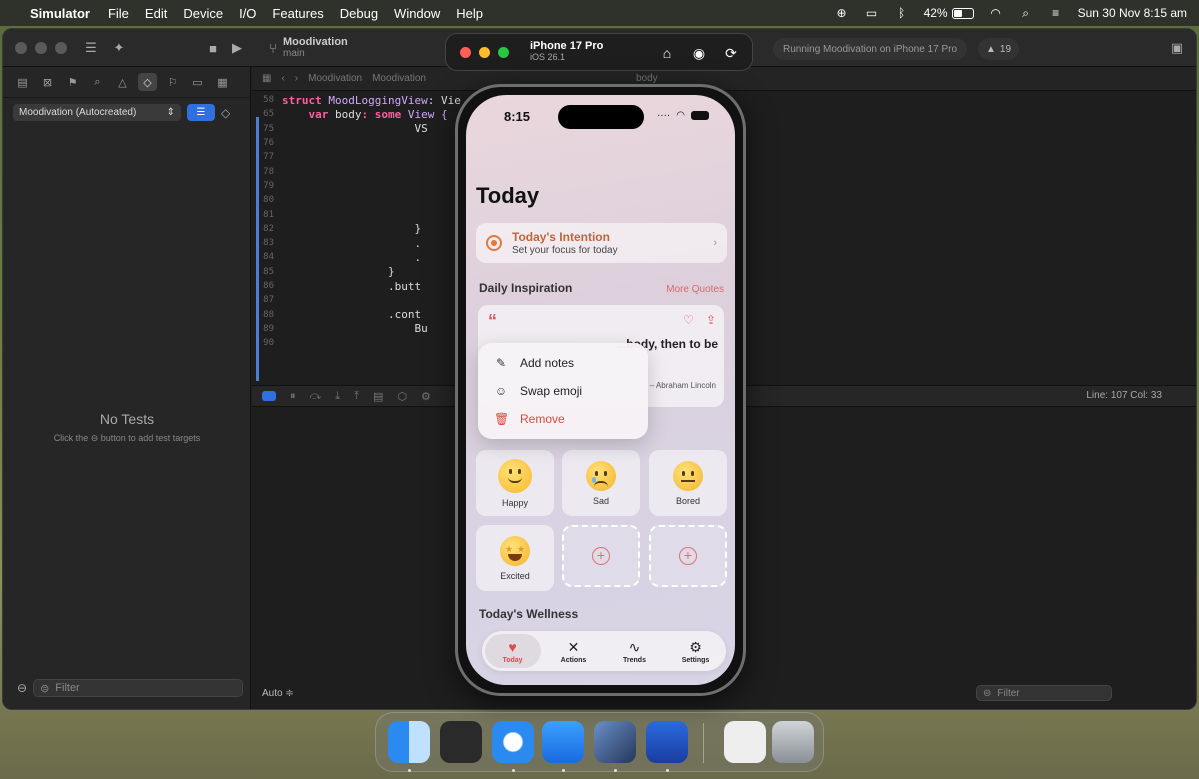  Describe the element at coordinates (566, 51) in the screenshot. I see `simulator-title: iPhone 17 Pro iOS 26.1` at that location.